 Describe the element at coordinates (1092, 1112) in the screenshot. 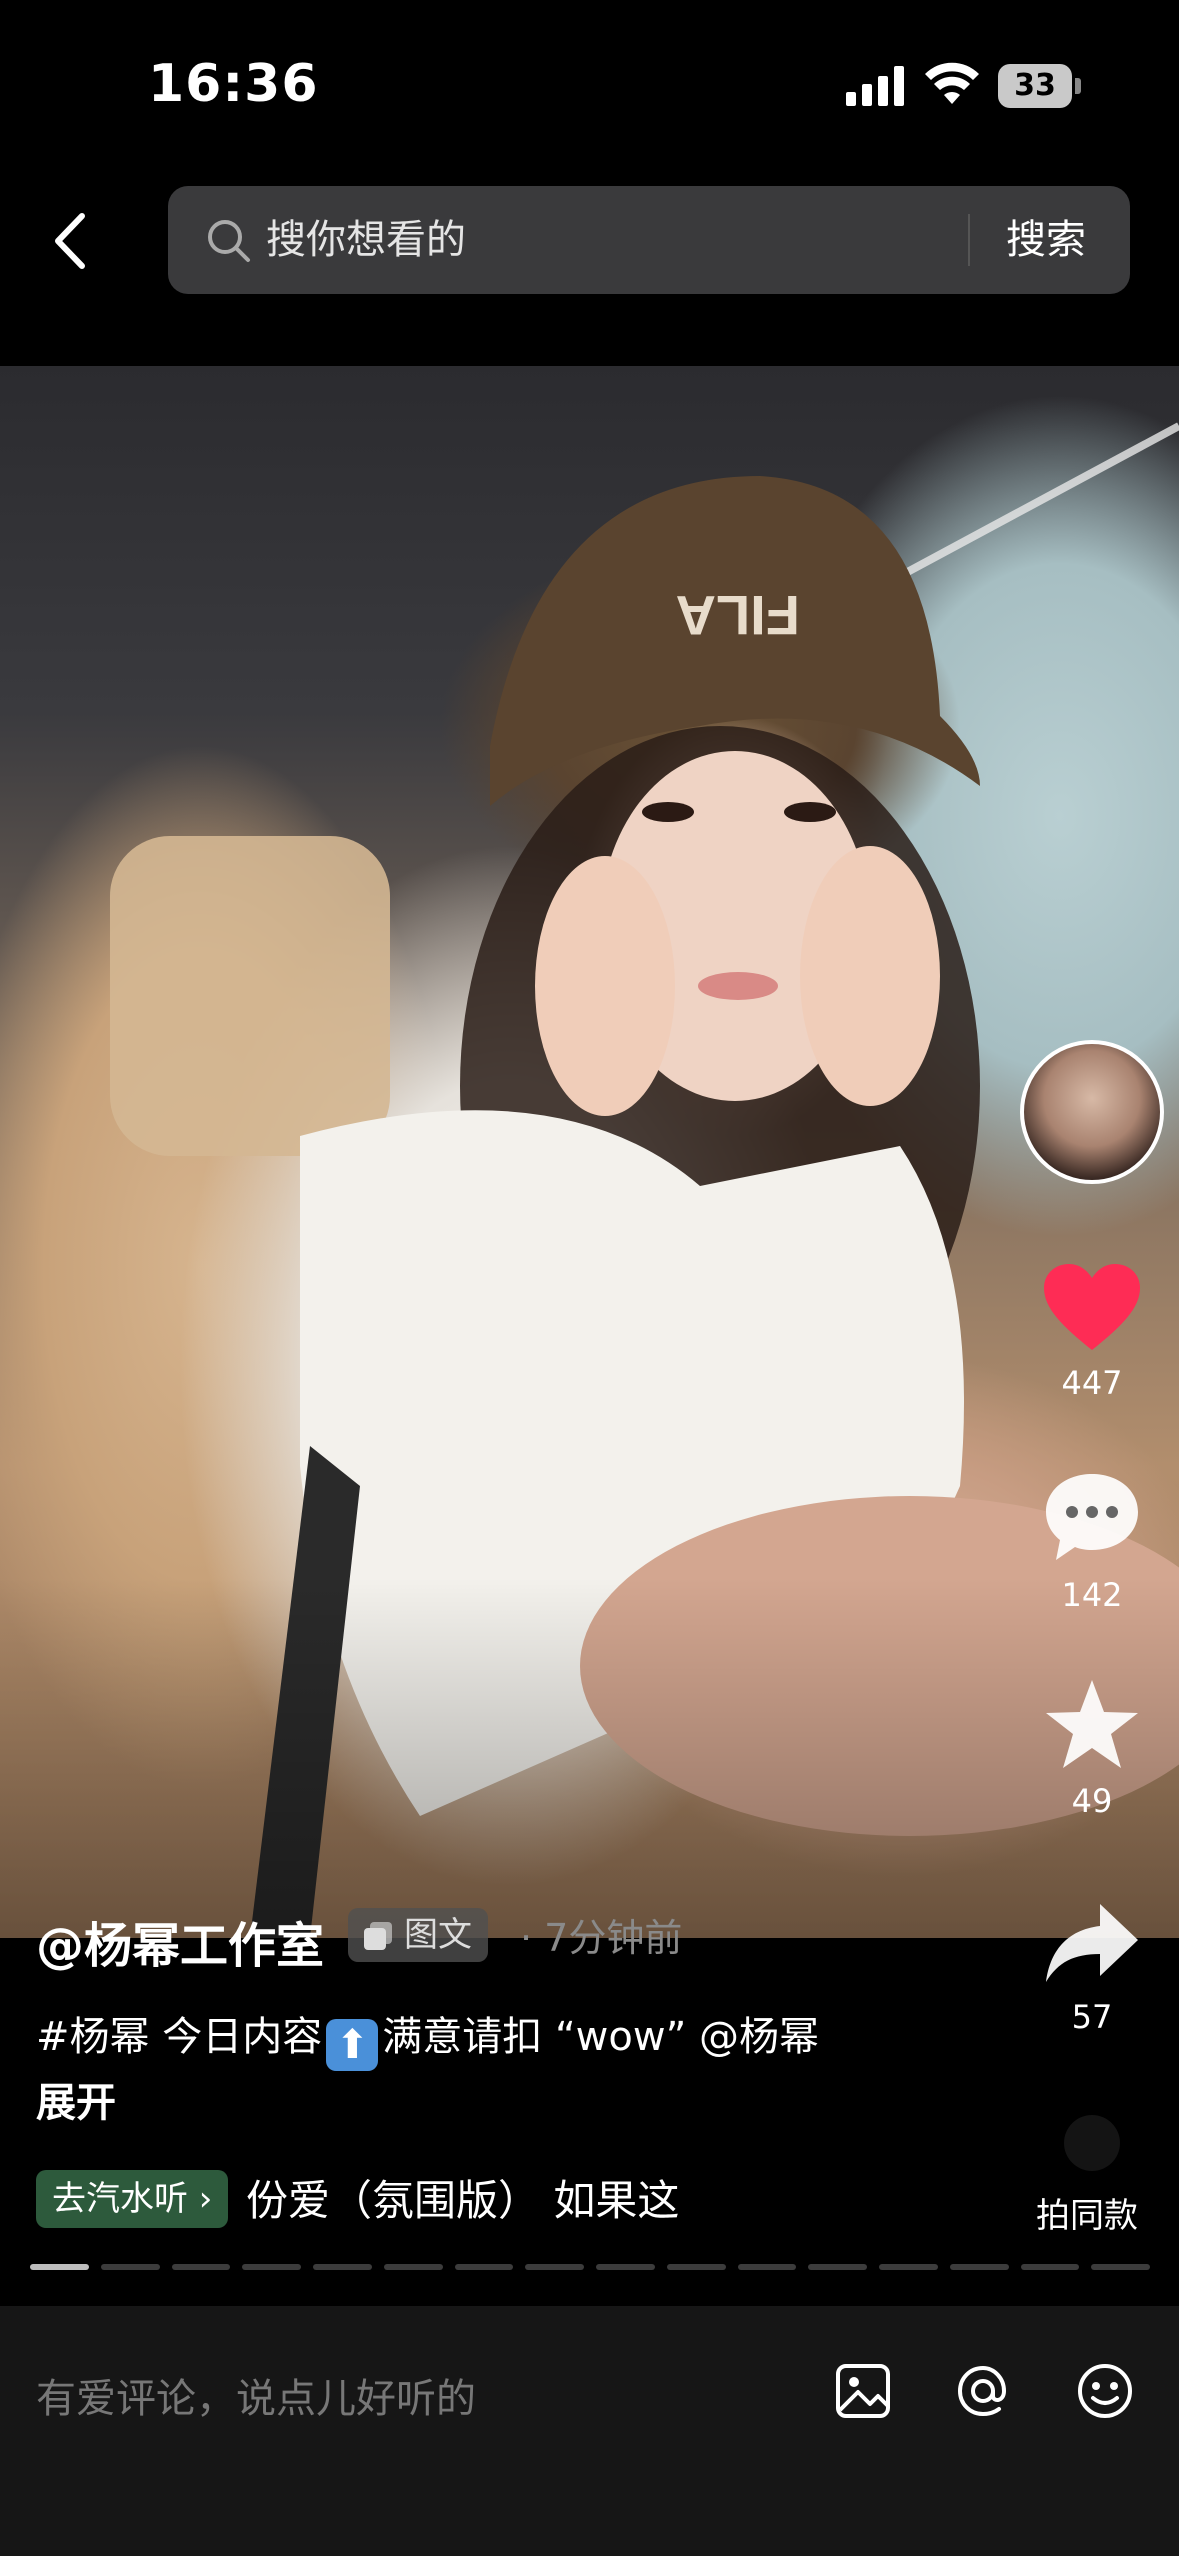

I see `author-avatar` at that location.